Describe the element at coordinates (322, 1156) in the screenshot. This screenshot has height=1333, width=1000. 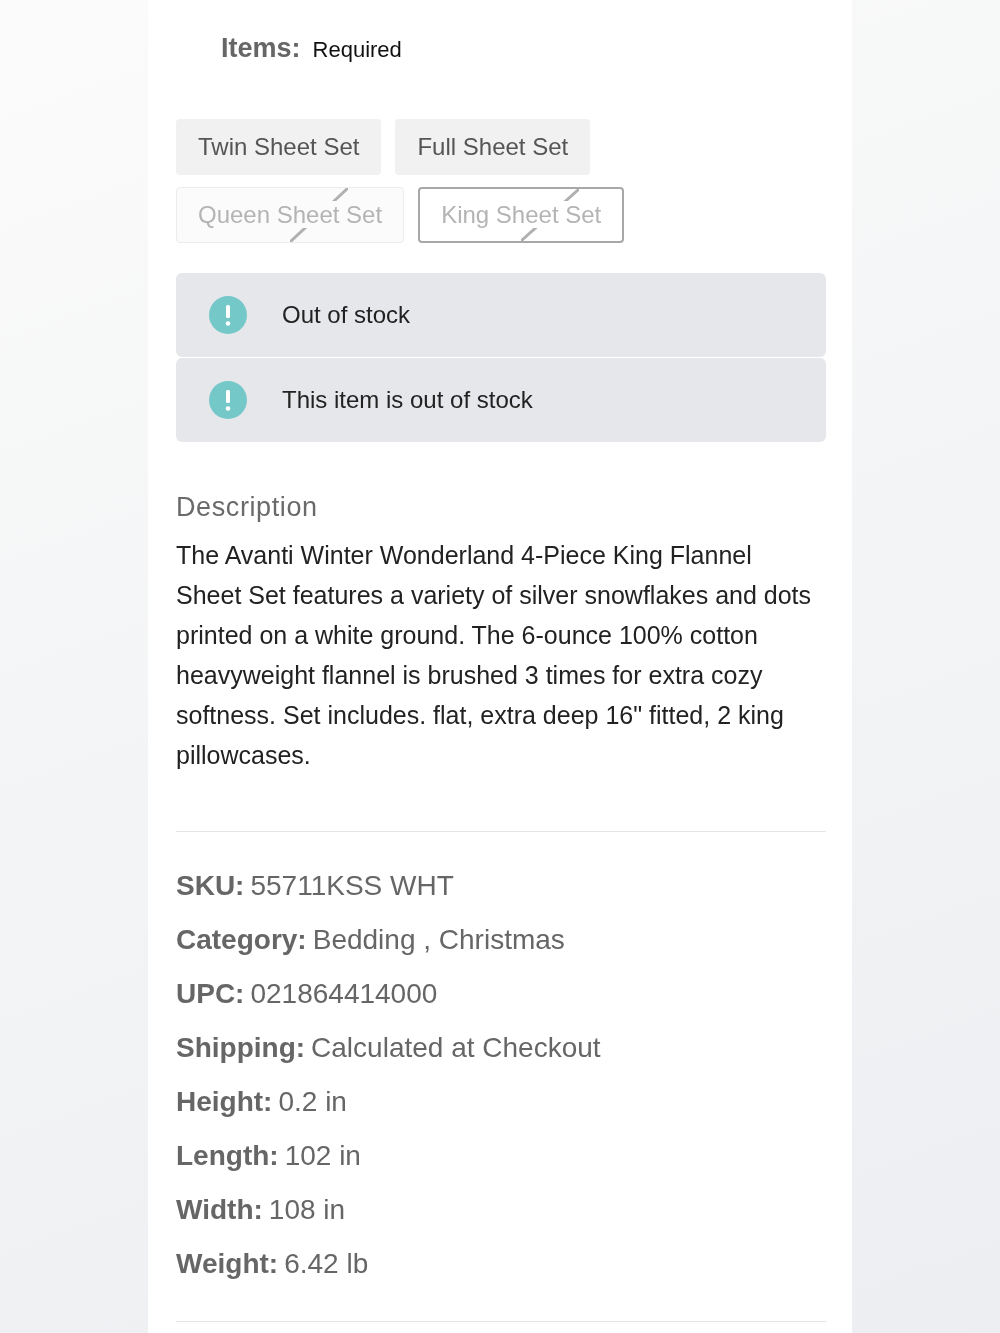
I see `spec-value: 102 in` at that location.